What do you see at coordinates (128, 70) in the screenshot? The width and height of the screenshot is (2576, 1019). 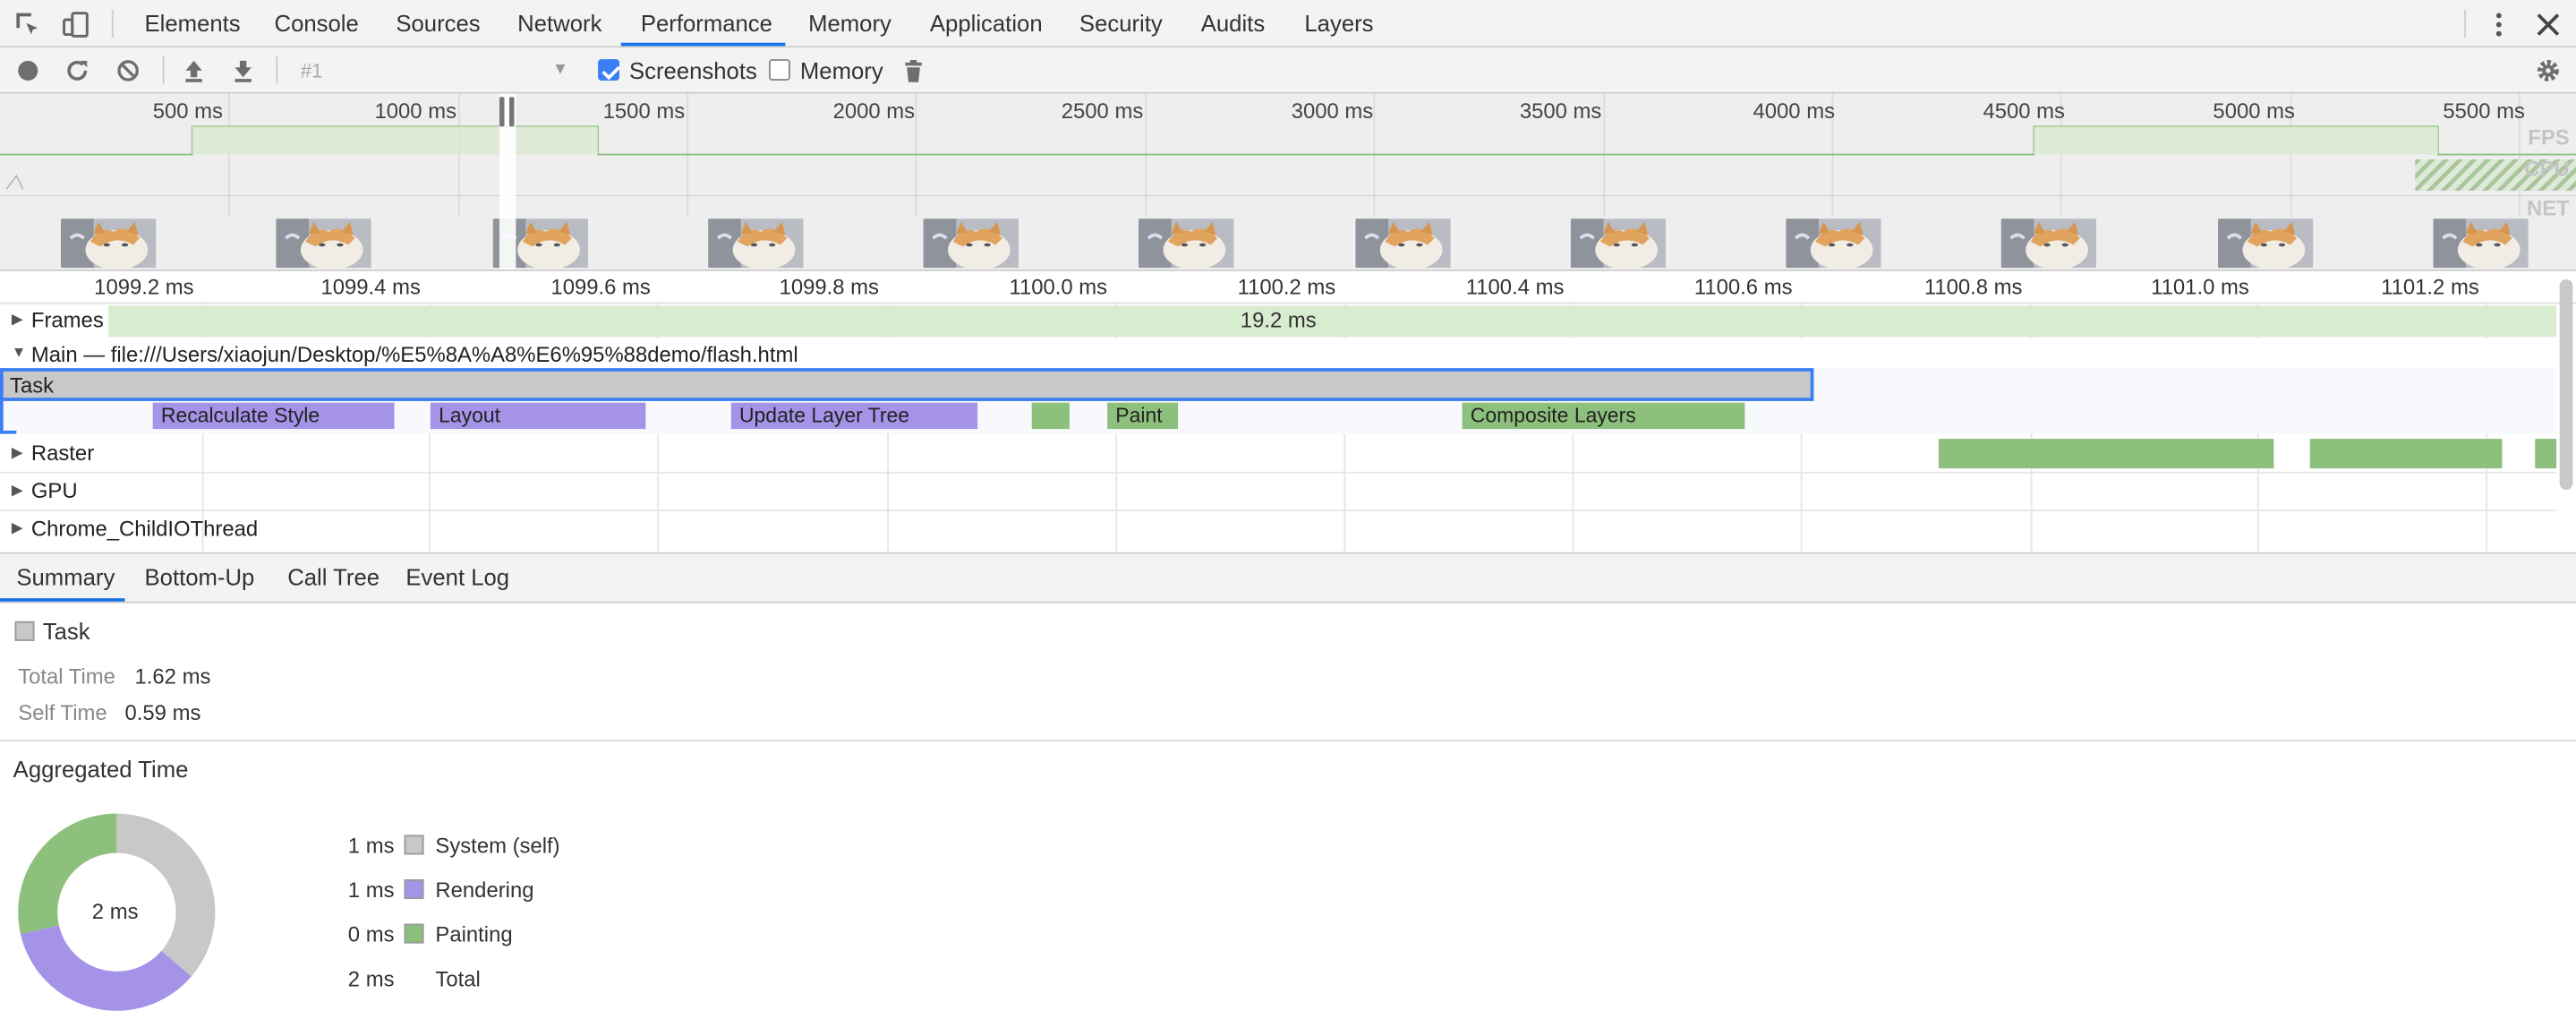 I see `clear-icon` at bounding box center [128, 70].